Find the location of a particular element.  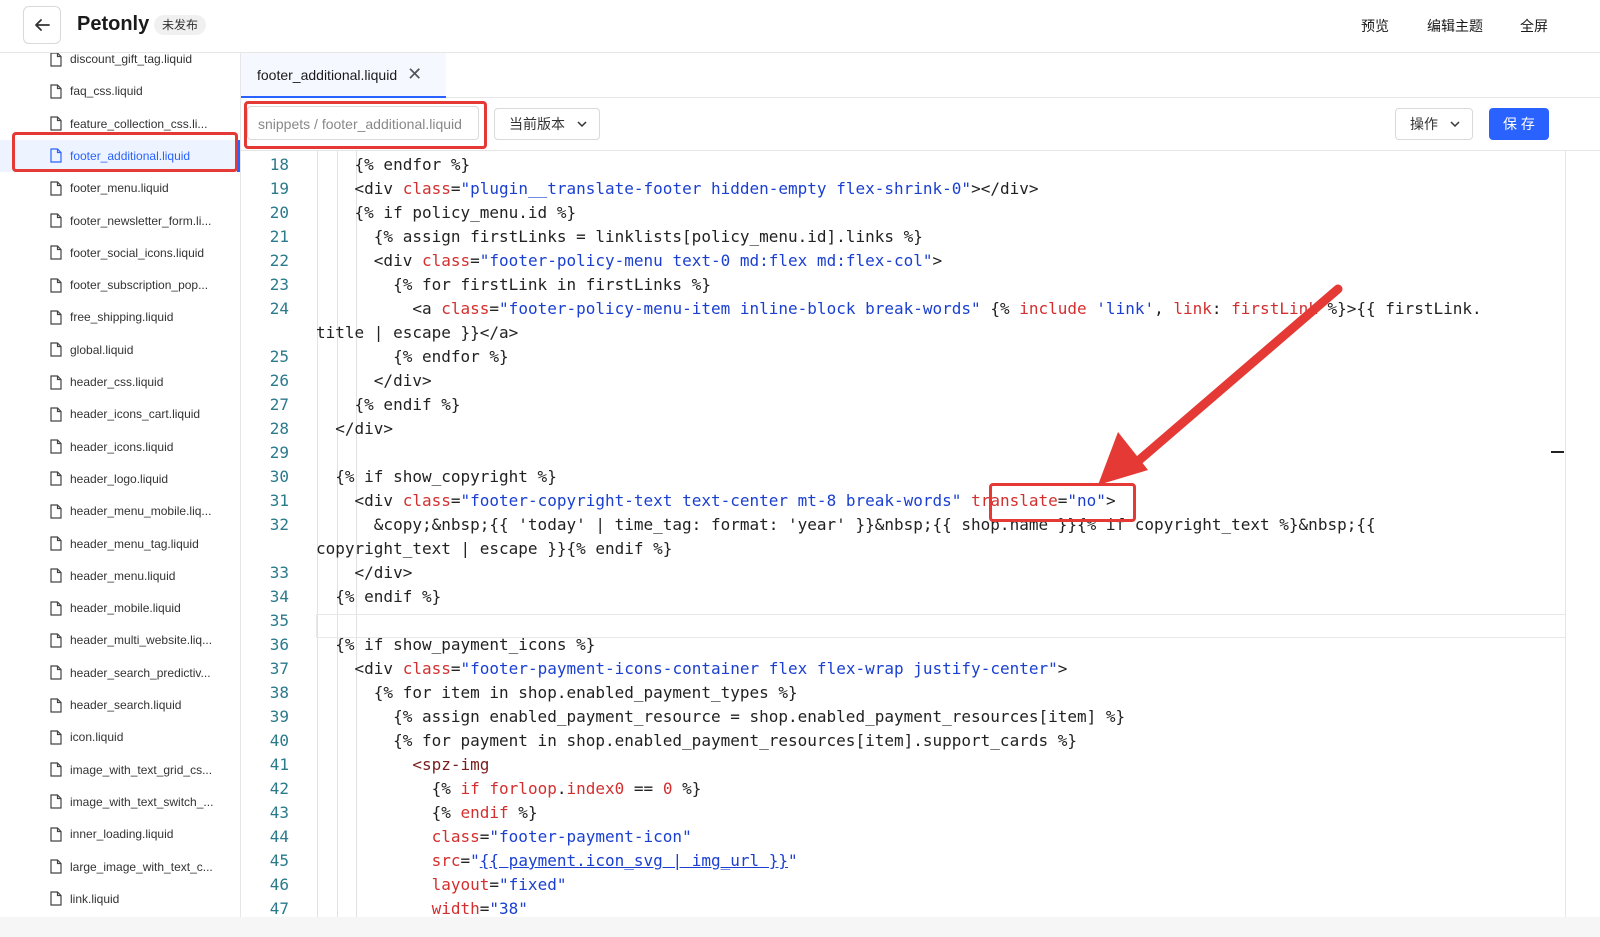

sidebar-file-item: header_logo.liquid is located at coordinates (120, 479).